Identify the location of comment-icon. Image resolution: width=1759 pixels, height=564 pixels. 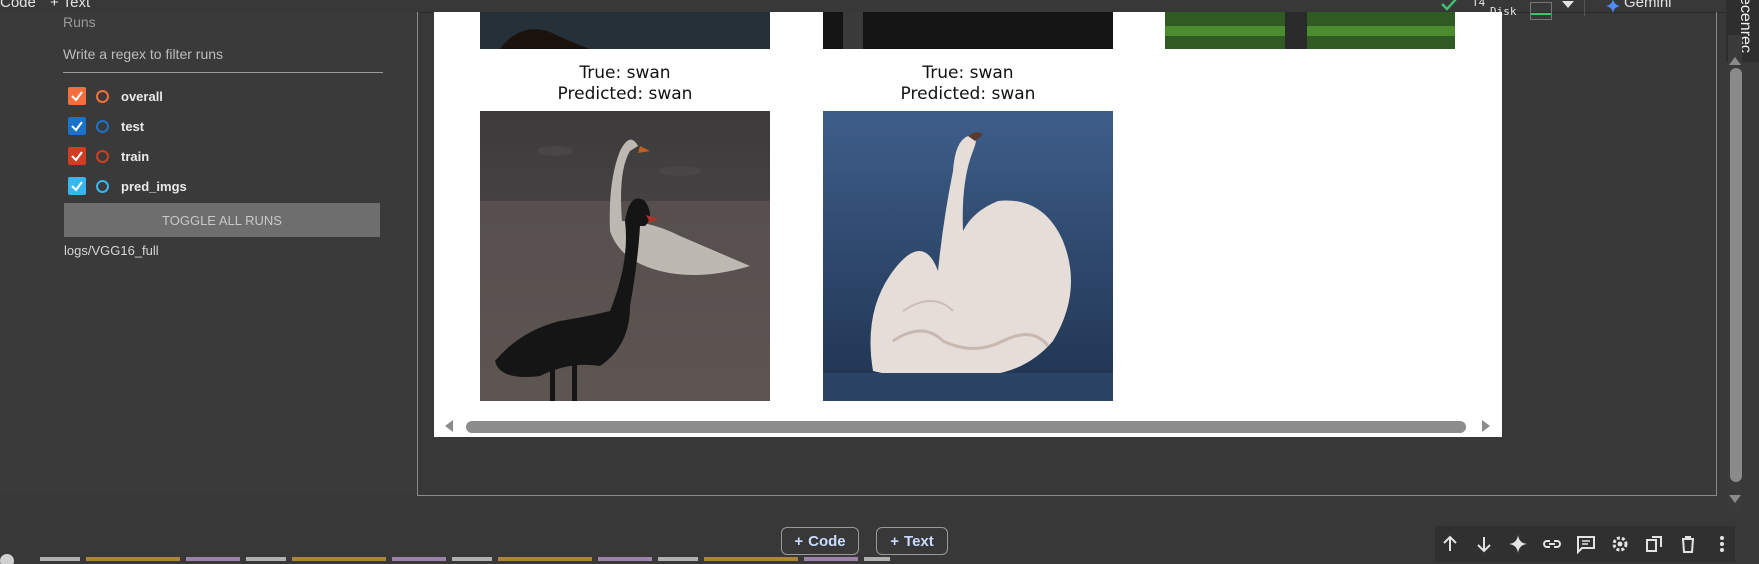
(1586, 545).